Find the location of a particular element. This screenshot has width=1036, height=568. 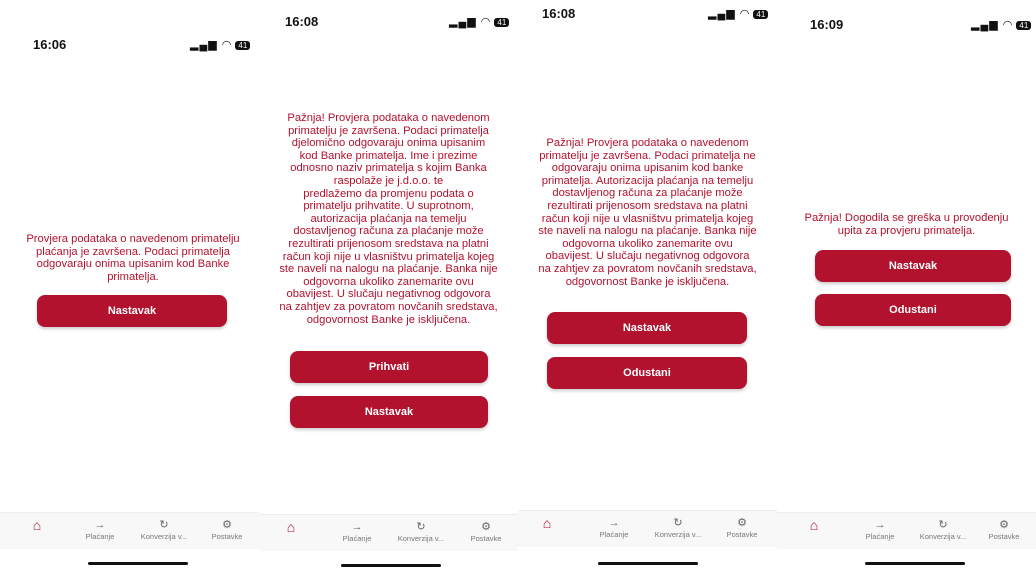

status-time: 16:09 is located at coordinates (827, 24).